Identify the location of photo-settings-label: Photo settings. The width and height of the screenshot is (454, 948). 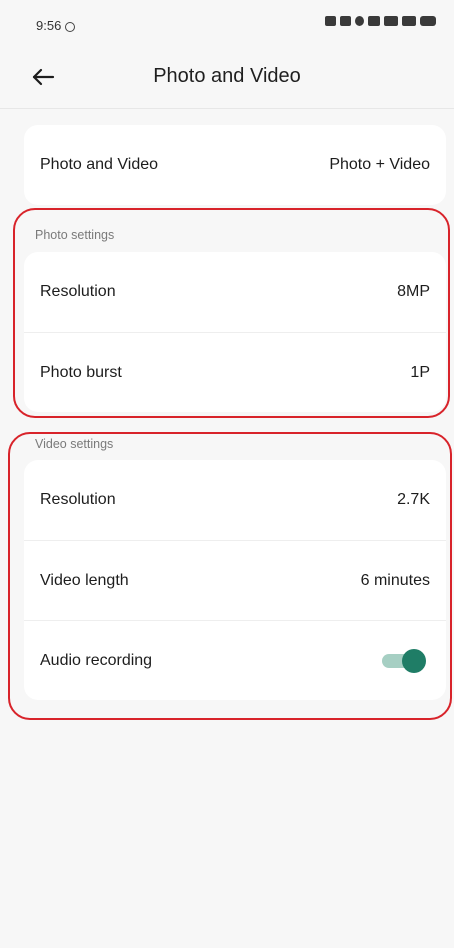
(75, 235).